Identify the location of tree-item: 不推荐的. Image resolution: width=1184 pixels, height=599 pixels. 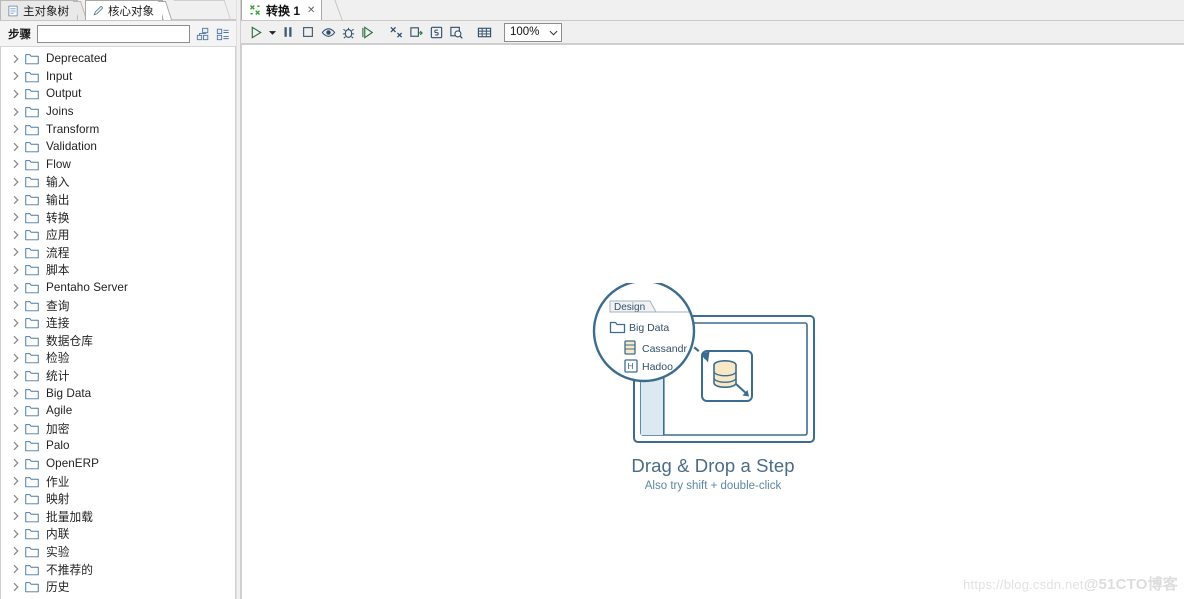
(118, 569).